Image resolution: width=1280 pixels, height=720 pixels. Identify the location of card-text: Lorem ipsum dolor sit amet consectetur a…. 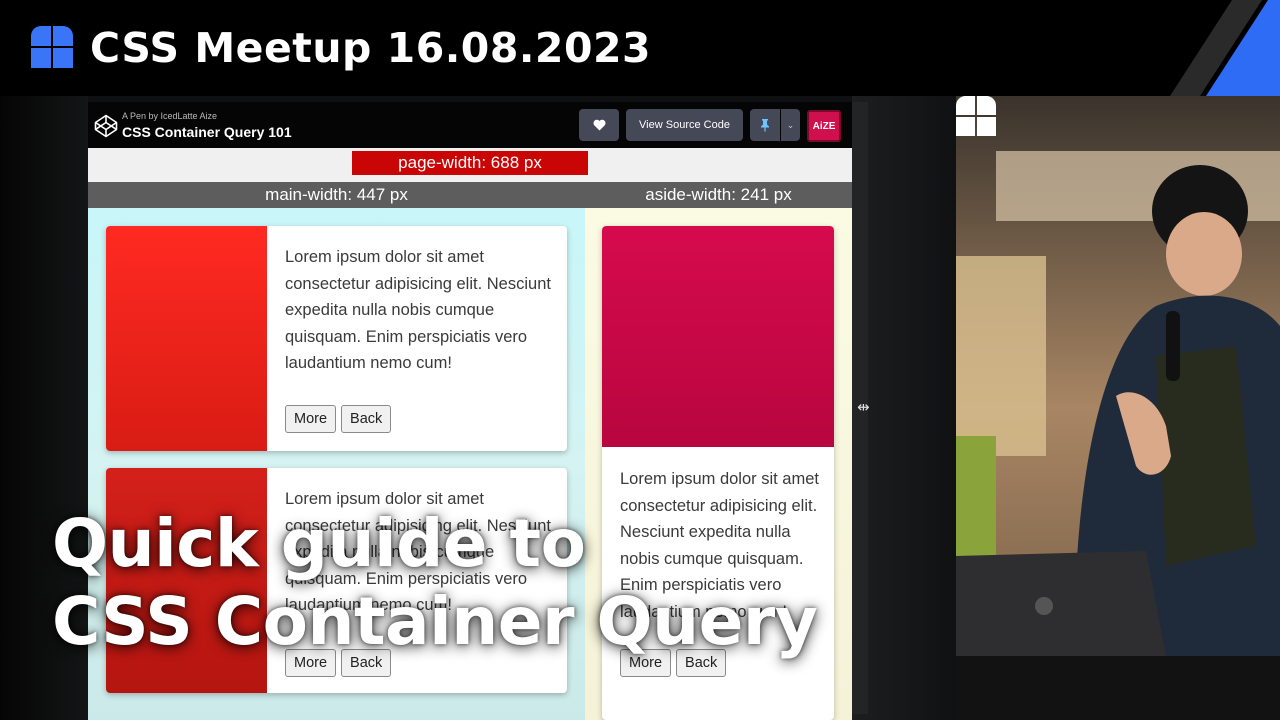
(418, 310).